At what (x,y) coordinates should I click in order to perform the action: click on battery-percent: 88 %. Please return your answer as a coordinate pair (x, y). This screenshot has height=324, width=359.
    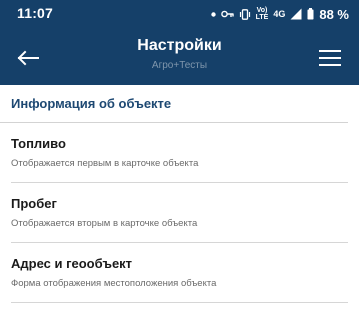
    Looking at the image, I should click on (334, 14).